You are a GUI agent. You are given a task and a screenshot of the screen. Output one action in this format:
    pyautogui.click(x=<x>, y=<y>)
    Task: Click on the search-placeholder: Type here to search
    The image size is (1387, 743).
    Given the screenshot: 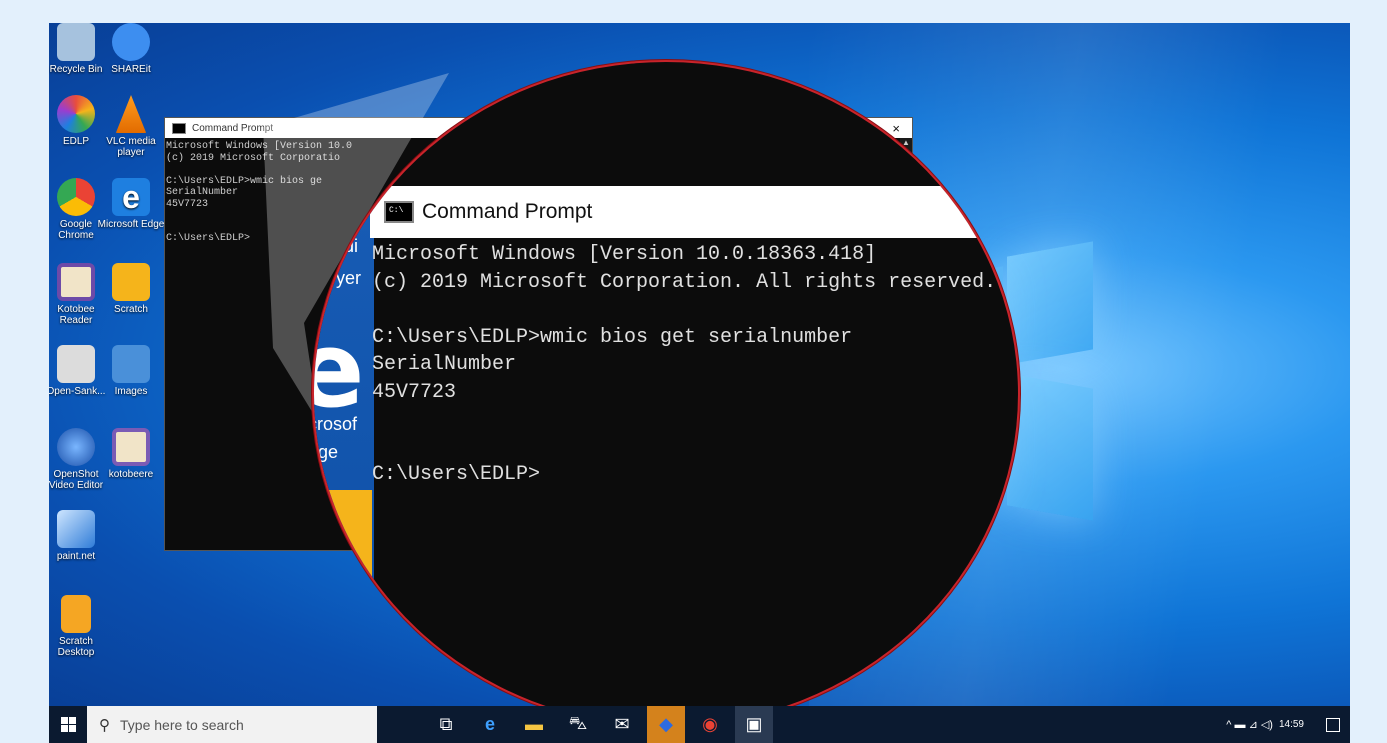 What is the action you would take?
    pyautogui.click(x=182, y=724)
    